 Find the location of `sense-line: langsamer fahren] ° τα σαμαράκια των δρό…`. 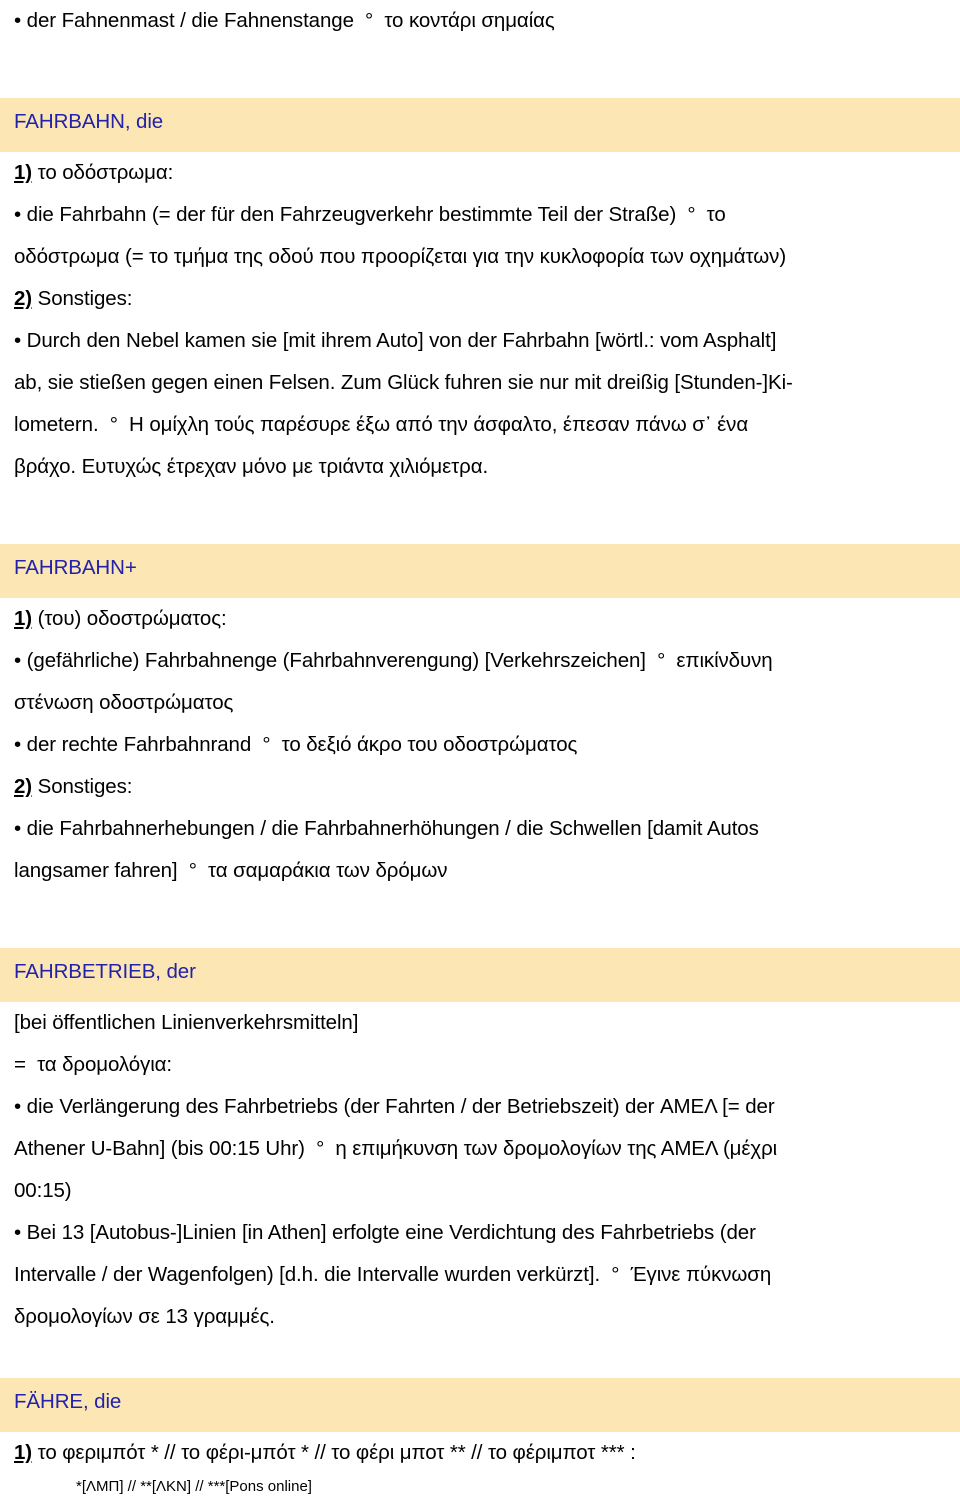

sense-line: langsamer fahren] ° τα σαμαράκια των δρό… is located at coordinates (231, 870).